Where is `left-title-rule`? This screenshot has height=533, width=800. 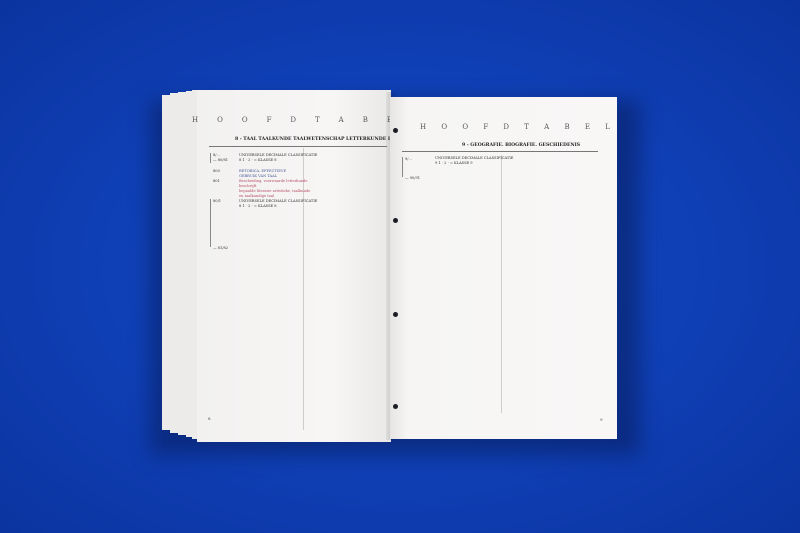
left-title-rule is located at coordinates (298, 146).